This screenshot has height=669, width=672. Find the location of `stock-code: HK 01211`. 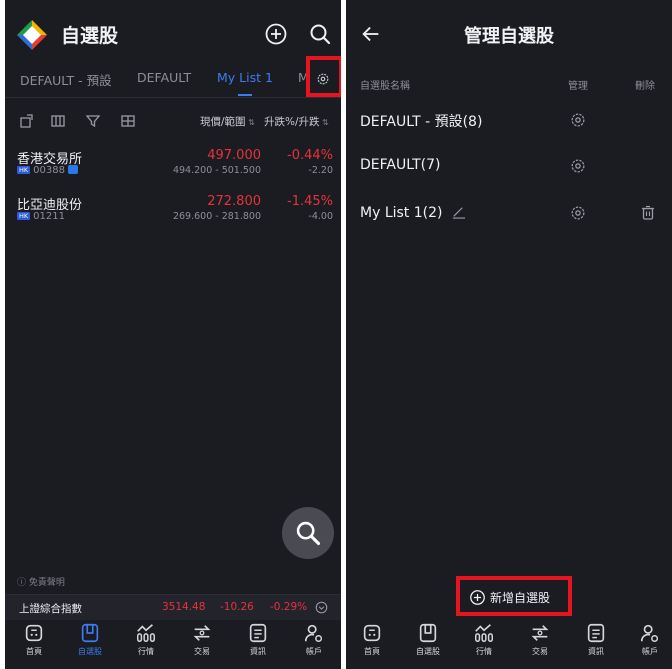

stock-code: HK 01211 is located at coordinates (41, 216).